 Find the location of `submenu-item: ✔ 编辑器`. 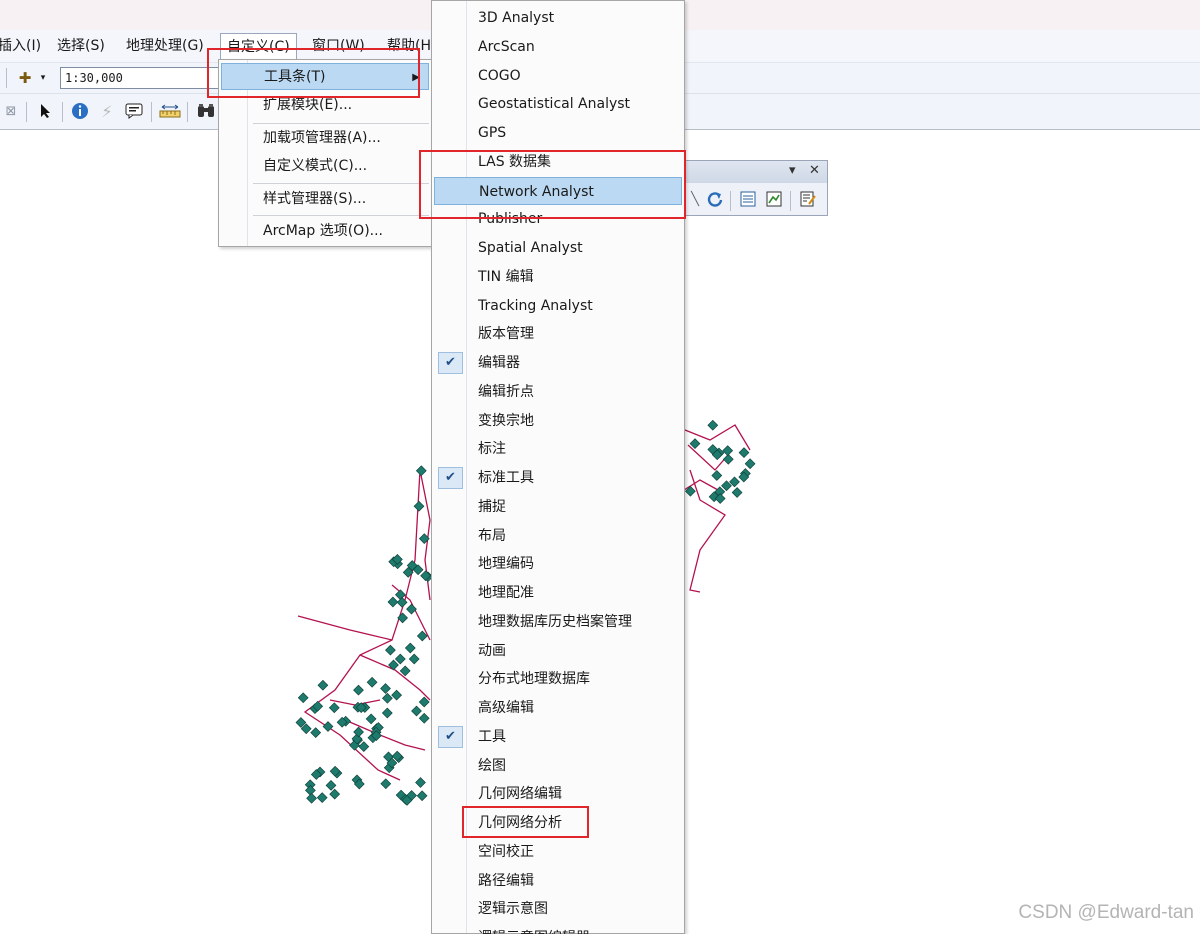

submenu-item: ✔ 编辑器 is located at coordinates (558, 363).